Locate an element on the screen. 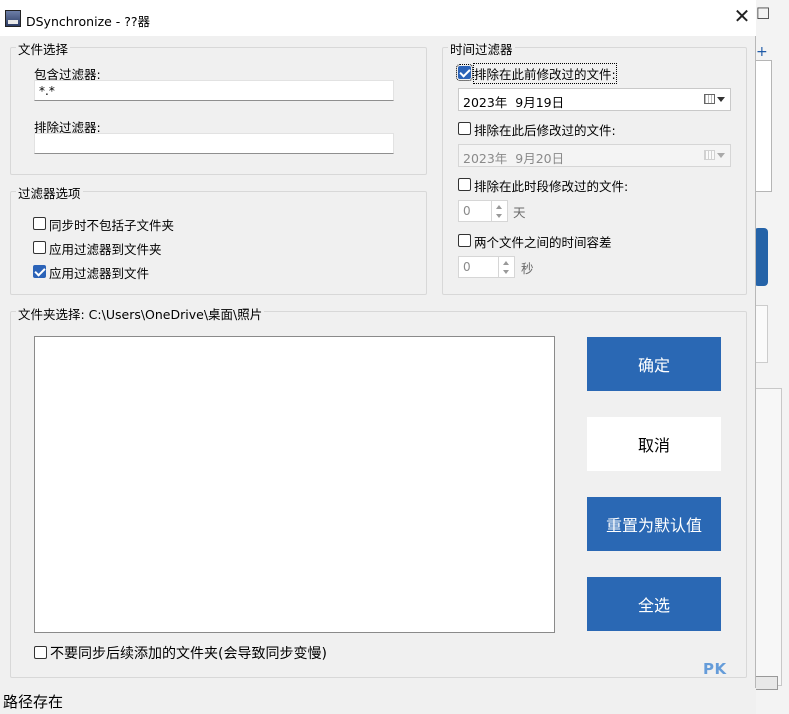 The height and width of the screenshot is (714, 789). background-scrollbar is located at coordinates (766, 683).